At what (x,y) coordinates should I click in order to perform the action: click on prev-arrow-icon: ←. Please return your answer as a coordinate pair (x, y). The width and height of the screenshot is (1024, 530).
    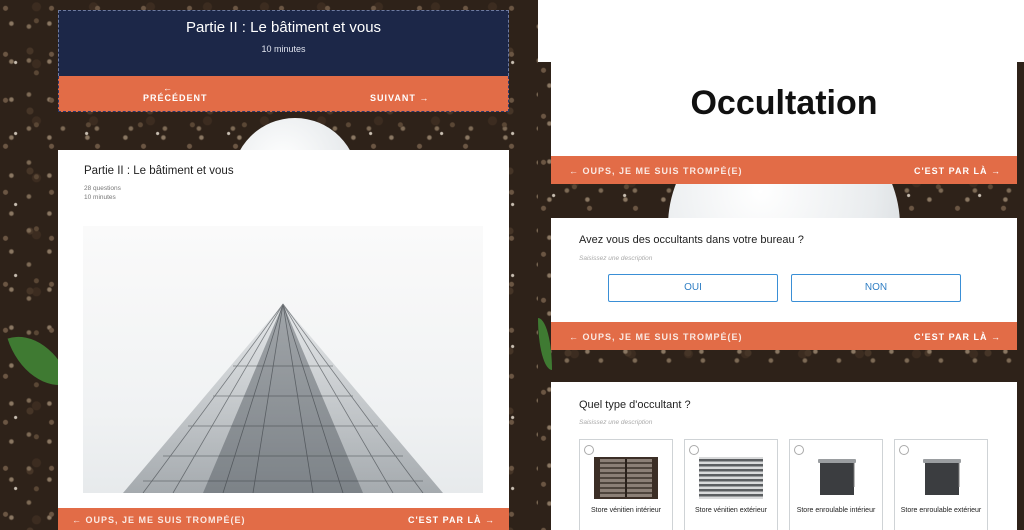
    Looking at the image, I should click on (168, 88).